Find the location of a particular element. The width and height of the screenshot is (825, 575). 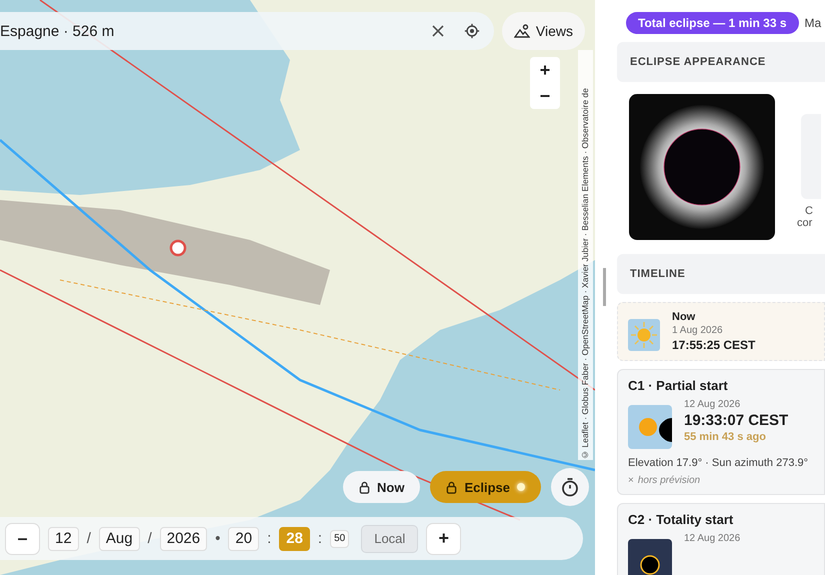

mode-button: Now is located at coordinates (381, 487).